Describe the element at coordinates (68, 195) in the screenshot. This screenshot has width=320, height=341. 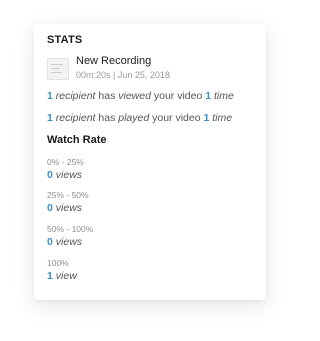
I see `watch-rate-range-25-50: 25% - 50%` at that location.